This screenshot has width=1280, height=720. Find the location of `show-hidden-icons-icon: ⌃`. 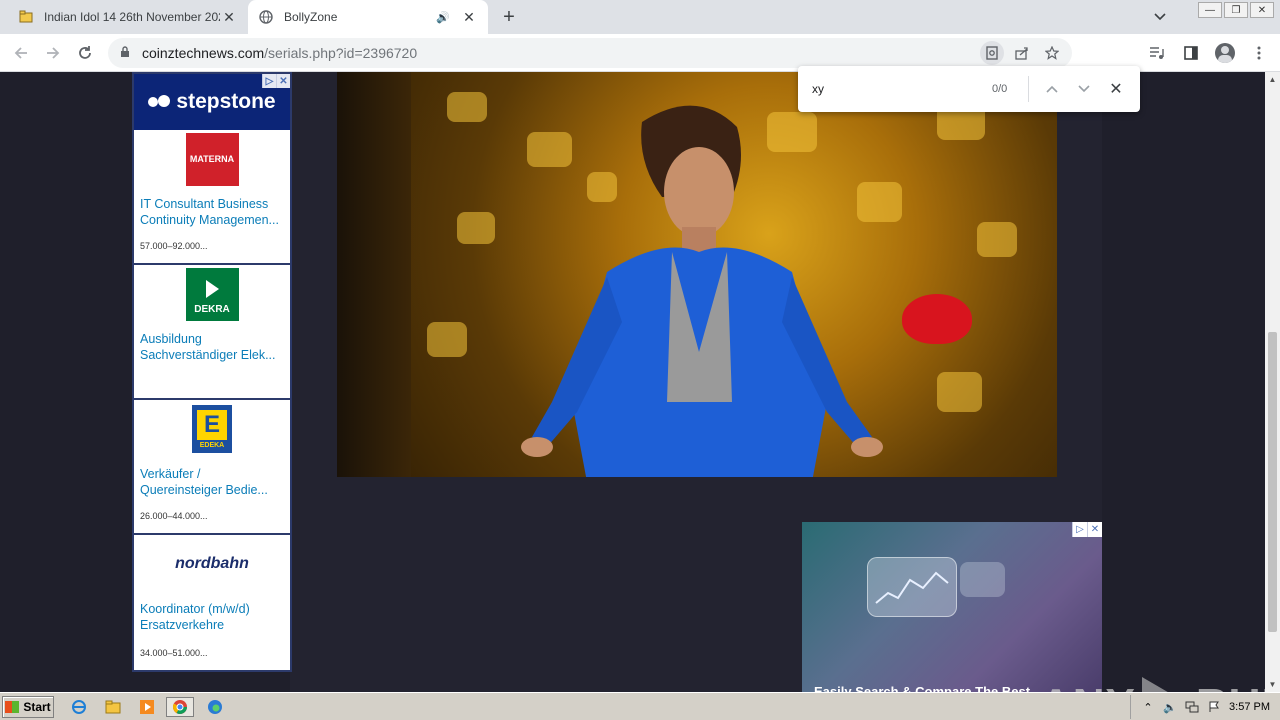

show-hidden-icons-icon: ⌃ is located at coordinates (1148, 707).